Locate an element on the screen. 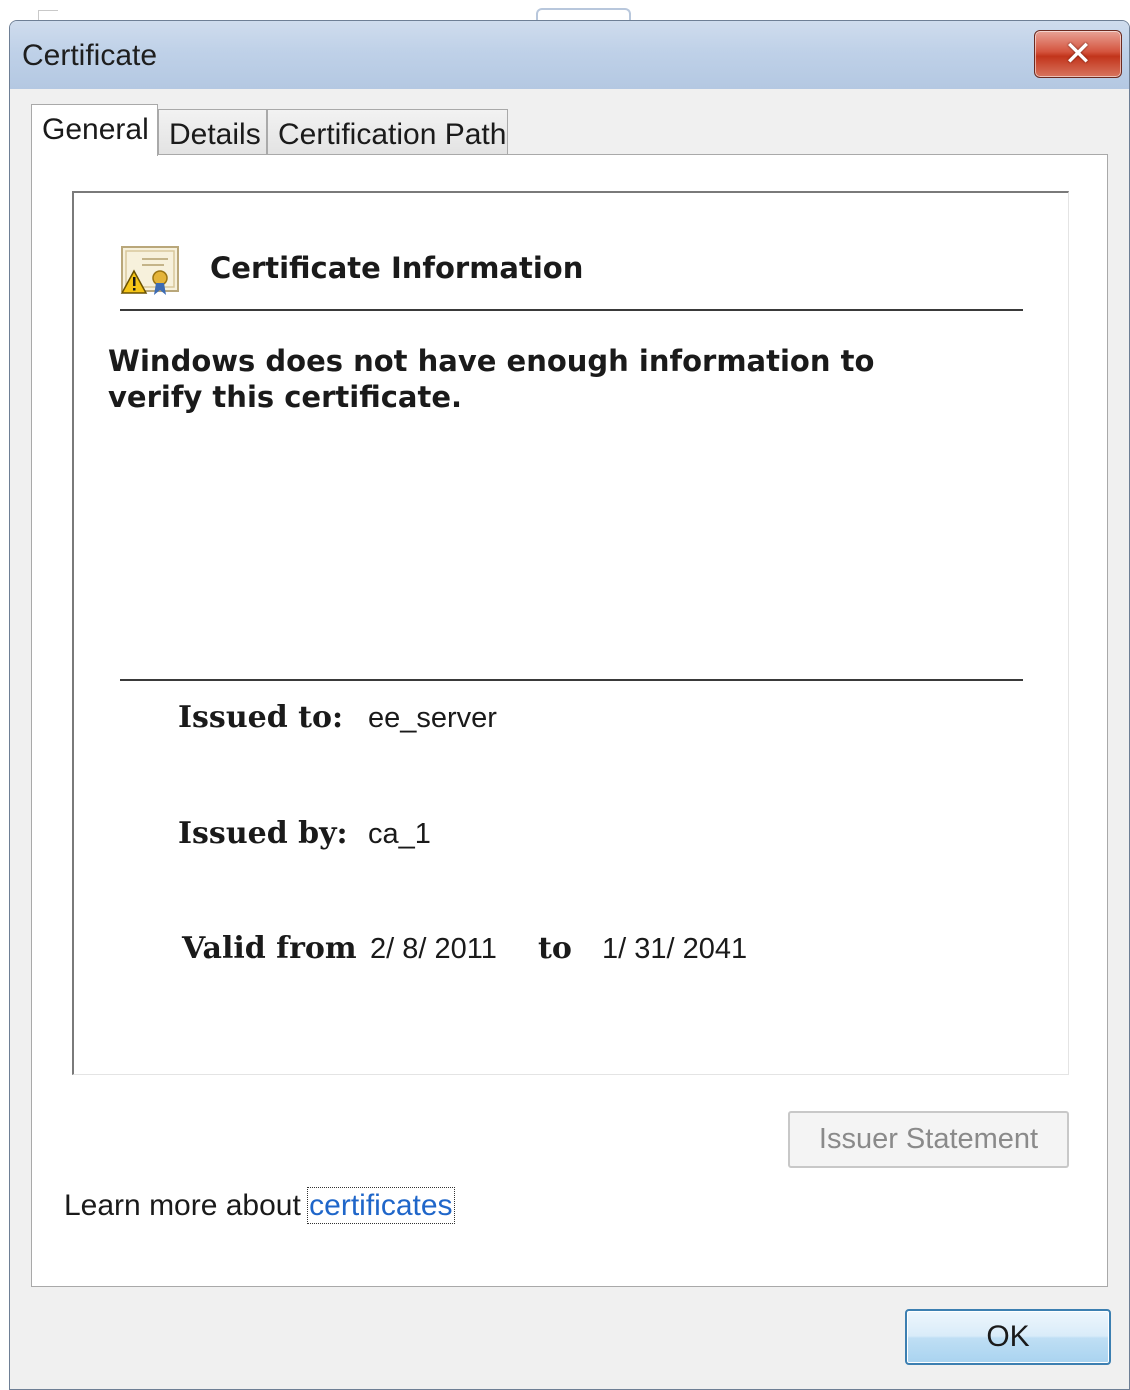 This screenshot has width=1130, height=1390. learn-more-prefix: Learn more about is located at coordinates (187, 1205).